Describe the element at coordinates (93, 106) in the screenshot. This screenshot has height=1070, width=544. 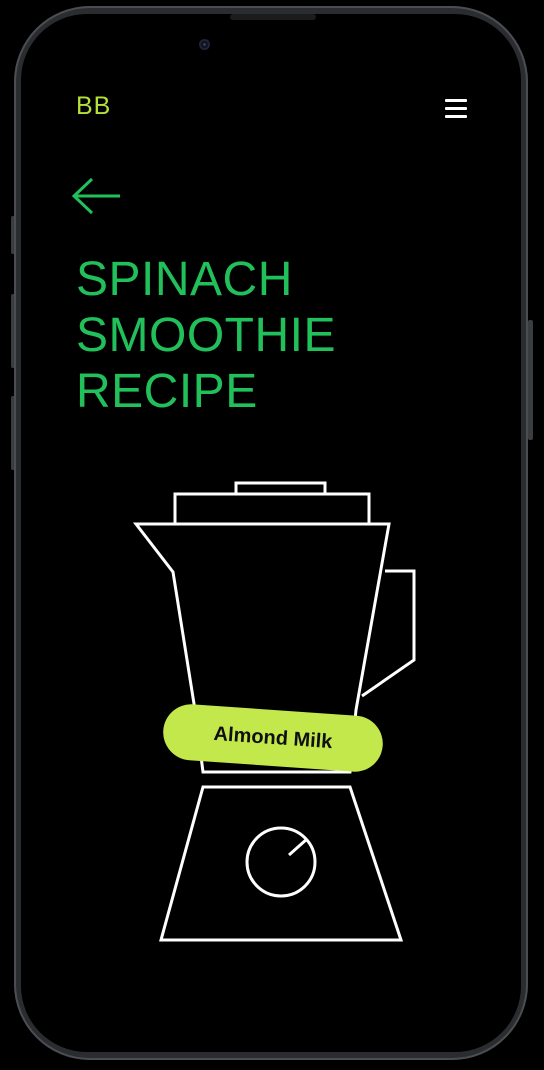
I see `brand-logo: BB` at that location.